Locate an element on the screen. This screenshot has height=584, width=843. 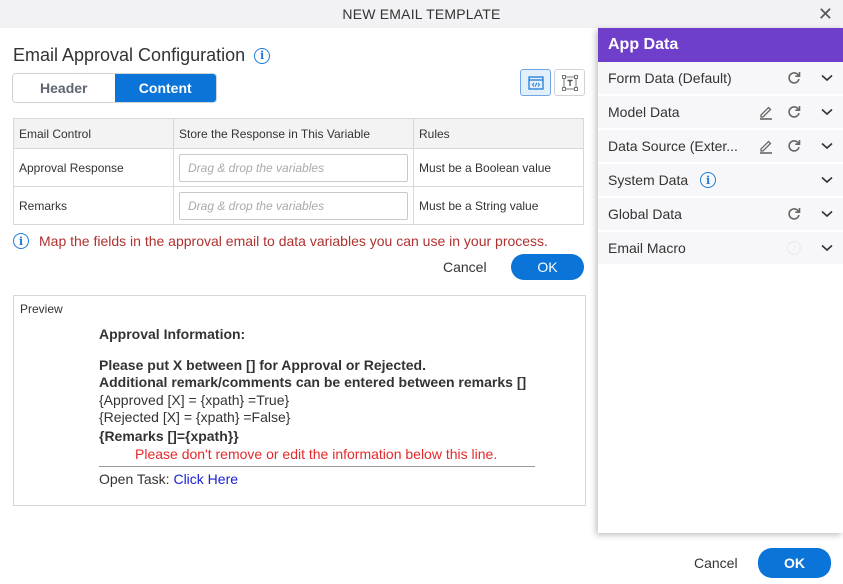
approved-line: {Approved [X] = {xpath} =True} is located at coordinates (194, 400).